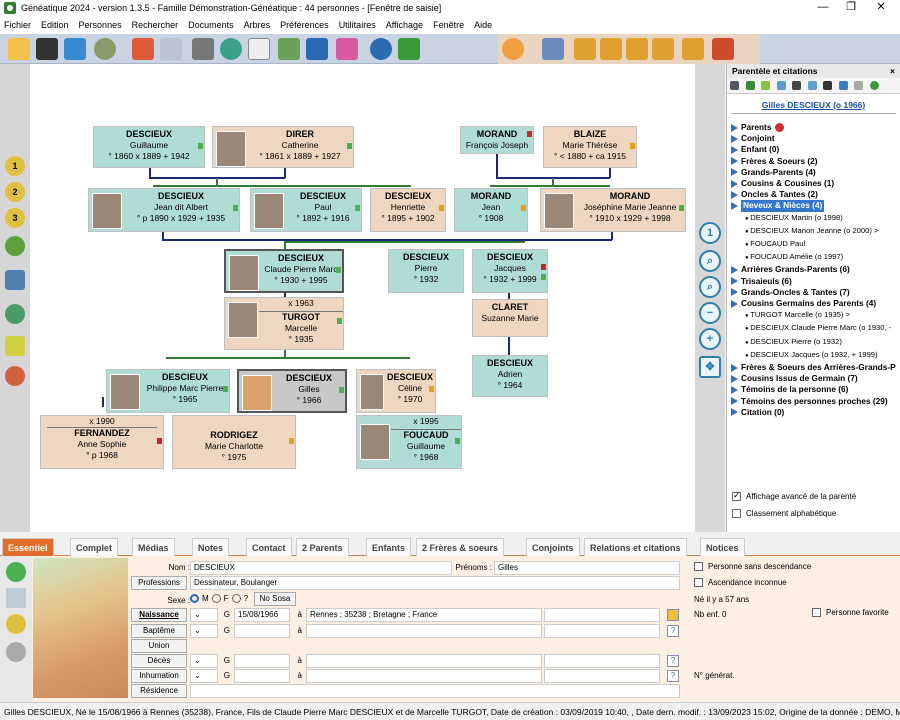 The height and width of the screenshot is (720, 900). I want to click on person-card-guillaume: DESCIEUX Guillaume ° 1860 x 1889 + 1942, so click(149, 147).